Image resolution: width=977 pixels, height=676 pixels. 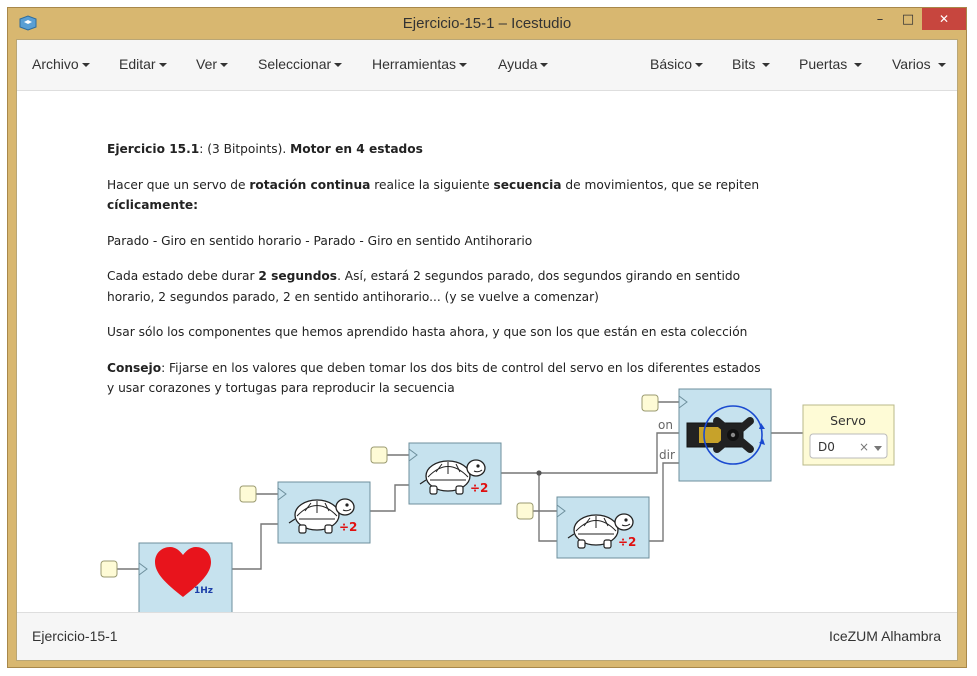 I want to click on port-label-on: on, so click(x=665, y=425).